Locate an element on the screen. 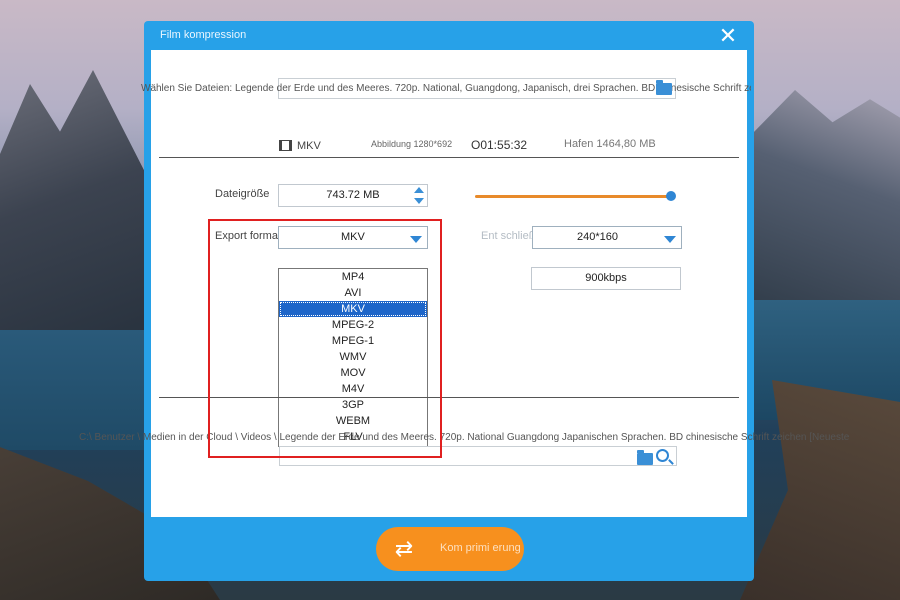 This screenshot has width=900, height=600. export-format-dropdown: MP4 AVI MKV MPEG-2 MPEG-1 WMV MOV M4V 3GP WEBM FLV is located at coordinates (353, 357).